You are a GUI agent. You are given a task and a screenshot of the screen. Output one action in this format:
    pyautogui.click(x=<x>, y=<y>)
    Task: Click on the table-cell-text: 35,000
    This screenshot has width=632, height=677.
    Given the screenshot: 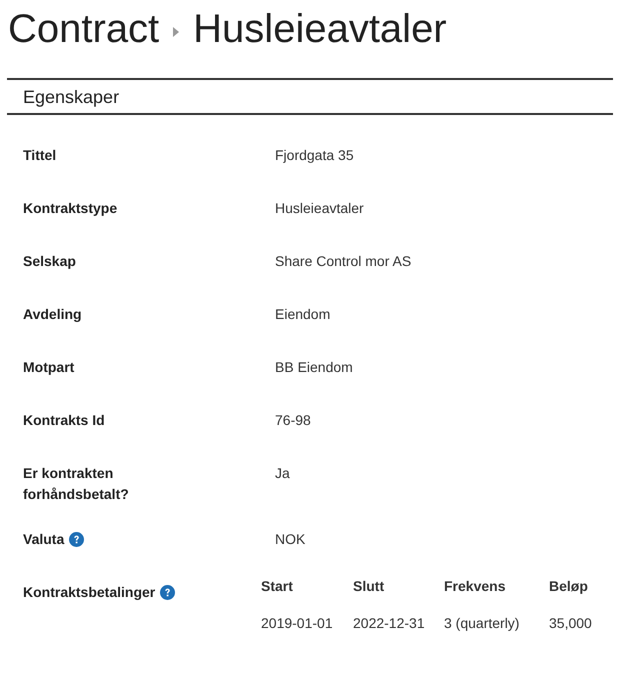 What is the action you would take?
    pyautogui.click(x=570, y=623)
    